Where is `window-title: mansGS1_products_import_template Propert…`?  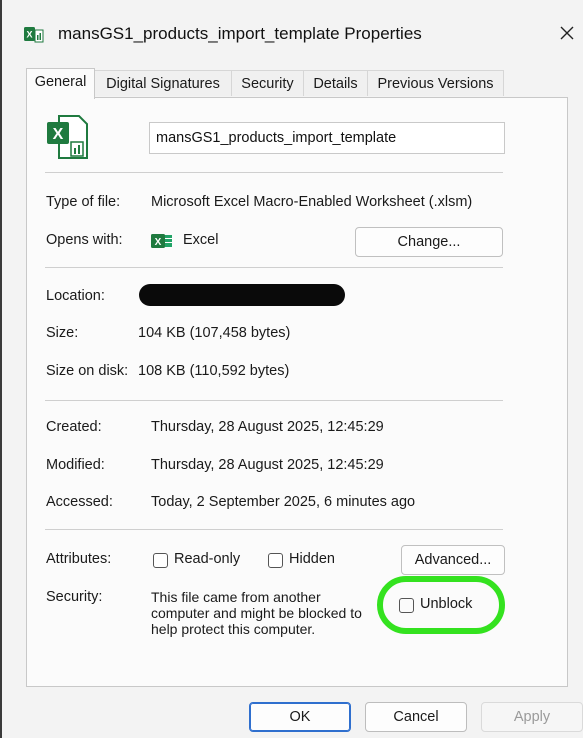
window-title: mansGS1_products_import_template Propert… is located at coordinates (240, 33).